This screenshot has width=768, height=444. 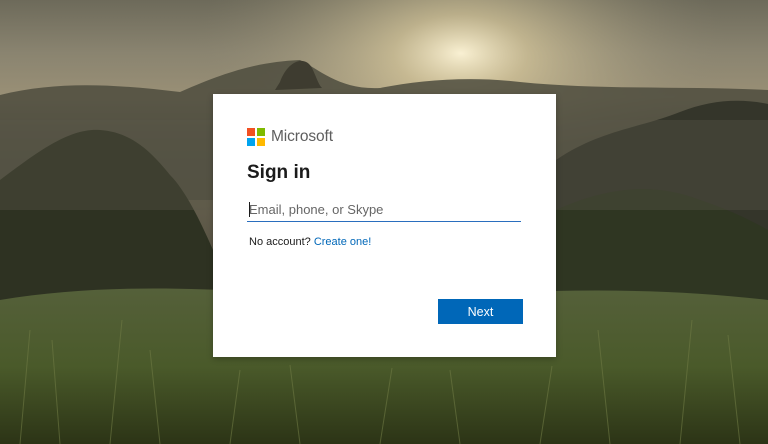 What do you see at coordinates (256, 137) in the screenshot?
I see `microsoft-logo-icon` at bounding box center [256, 137].